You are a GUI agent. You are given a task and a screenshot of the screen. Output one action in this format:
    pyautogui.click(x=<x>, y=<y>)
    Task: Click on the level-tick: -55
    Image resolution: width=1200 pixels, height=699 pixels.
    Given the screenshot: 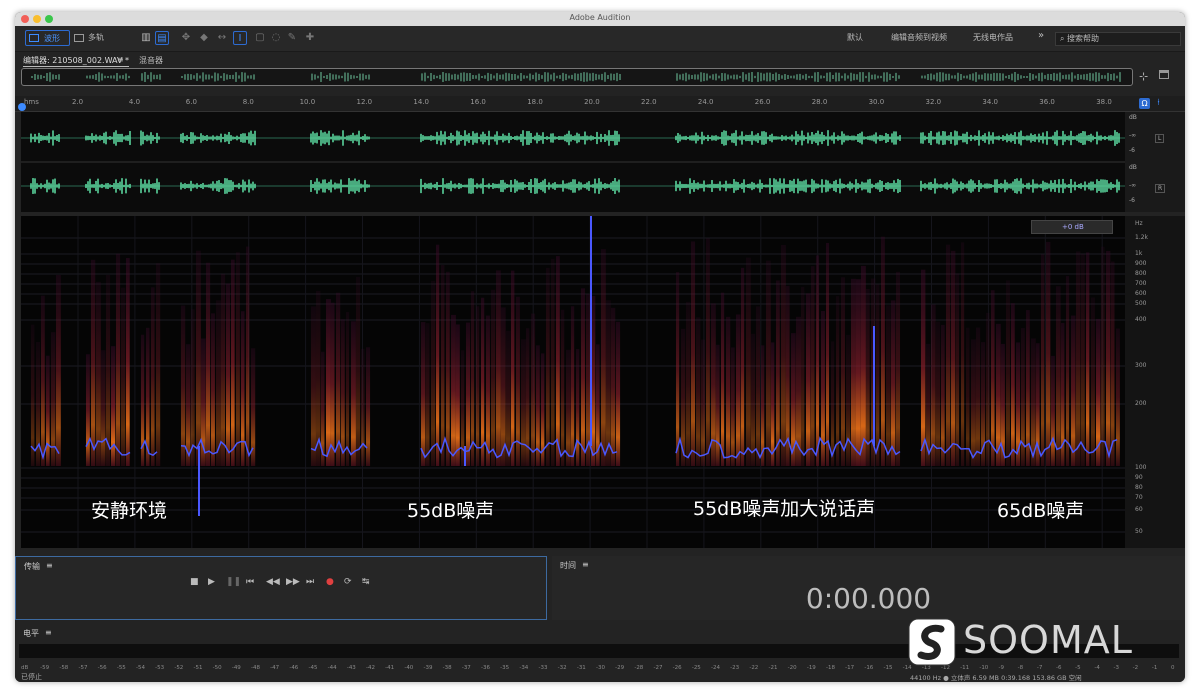 What is the action you would take?
    pyautogui.click(x=121, y=668)
    